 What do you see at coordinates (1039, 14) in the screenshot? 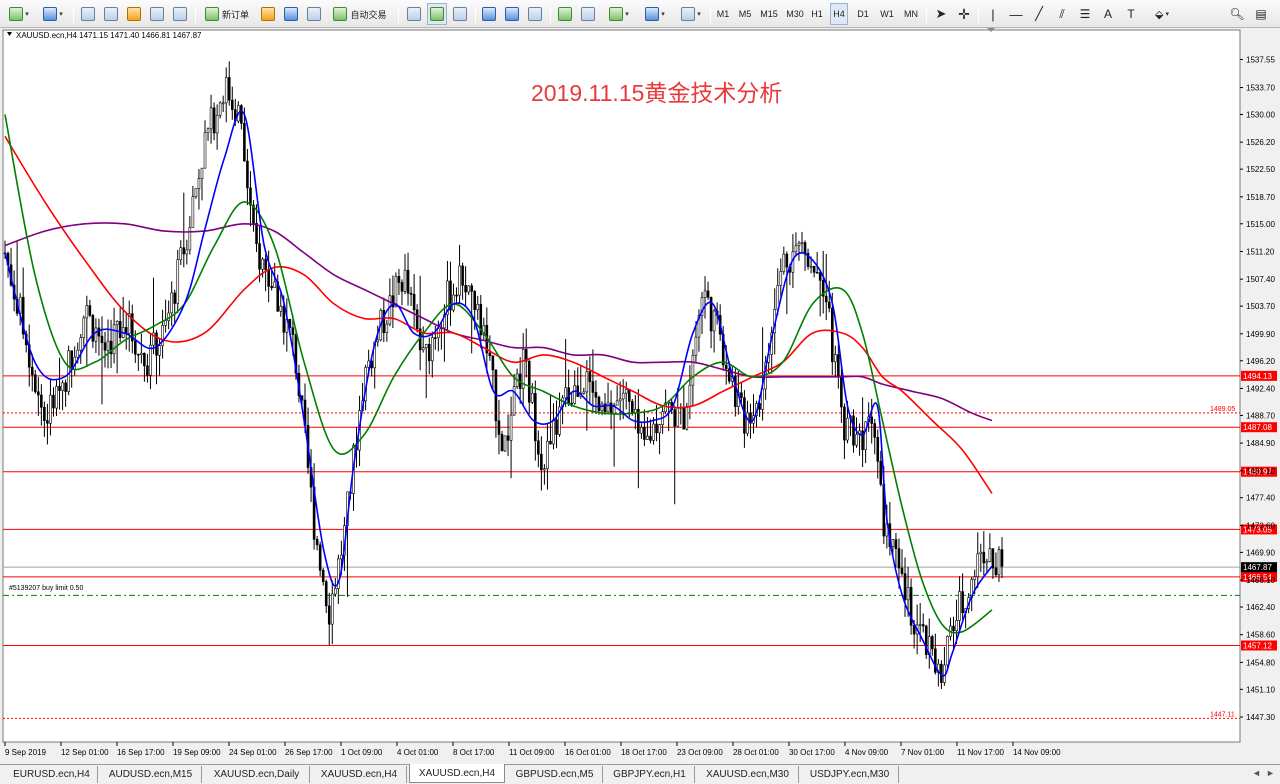
I see `trendline-tool: ╱` at bounding box center [1039, 14].